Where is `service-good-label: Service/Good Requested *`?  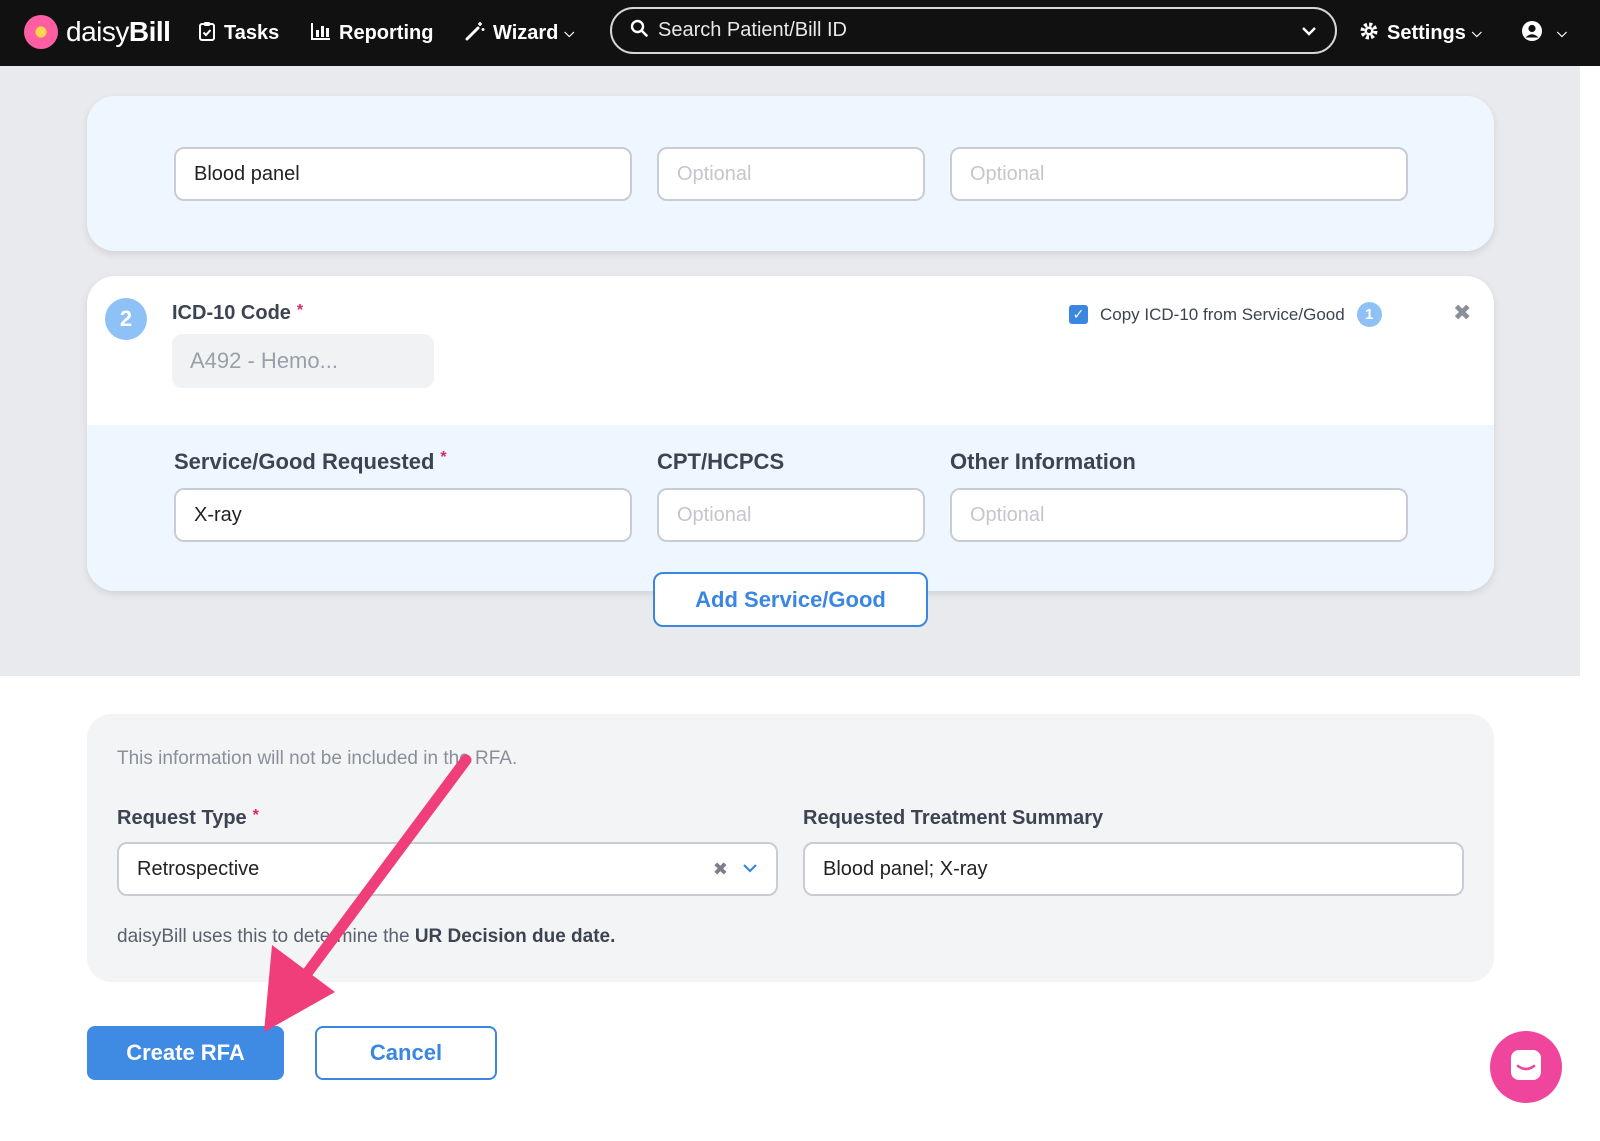
service-good-label: Service/Good Requested * is located at coordinates (310, 461).